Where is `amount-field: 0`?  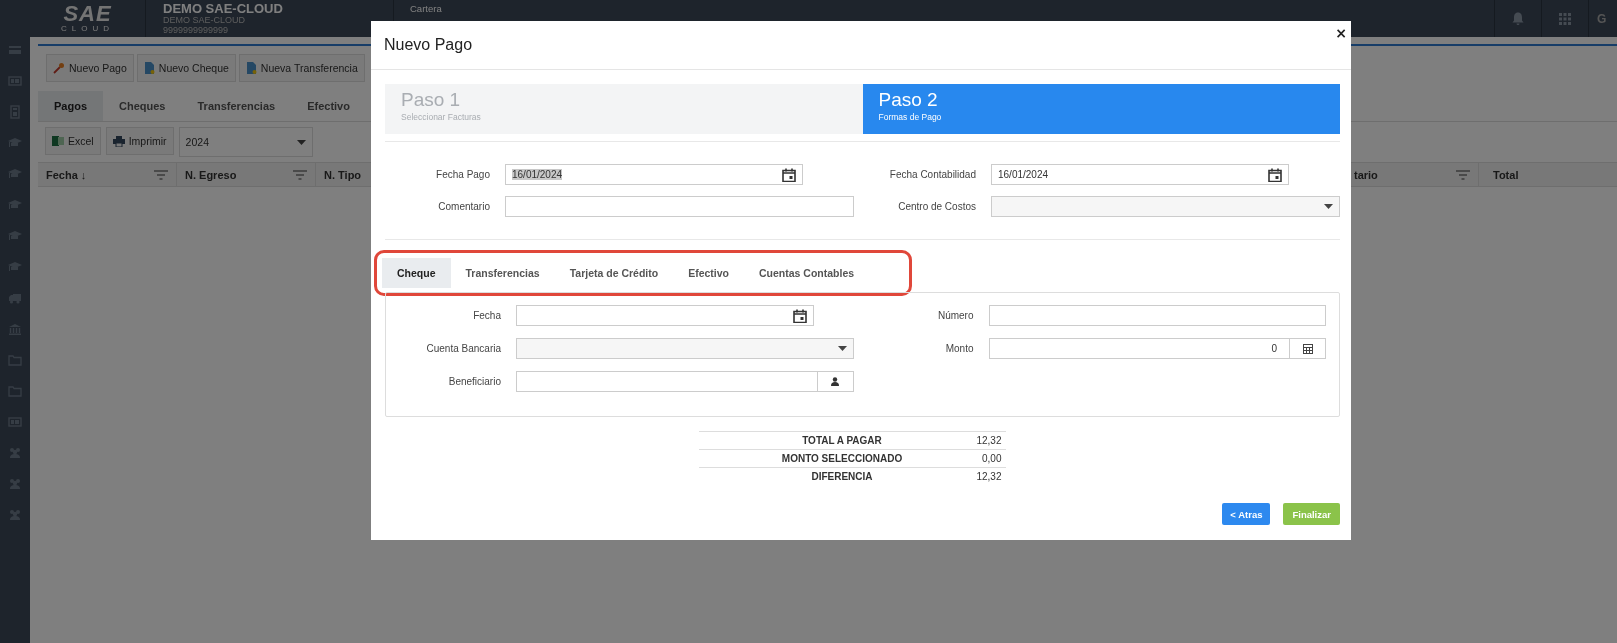 amount-field: 0 is located at coordinates (1139, 348).